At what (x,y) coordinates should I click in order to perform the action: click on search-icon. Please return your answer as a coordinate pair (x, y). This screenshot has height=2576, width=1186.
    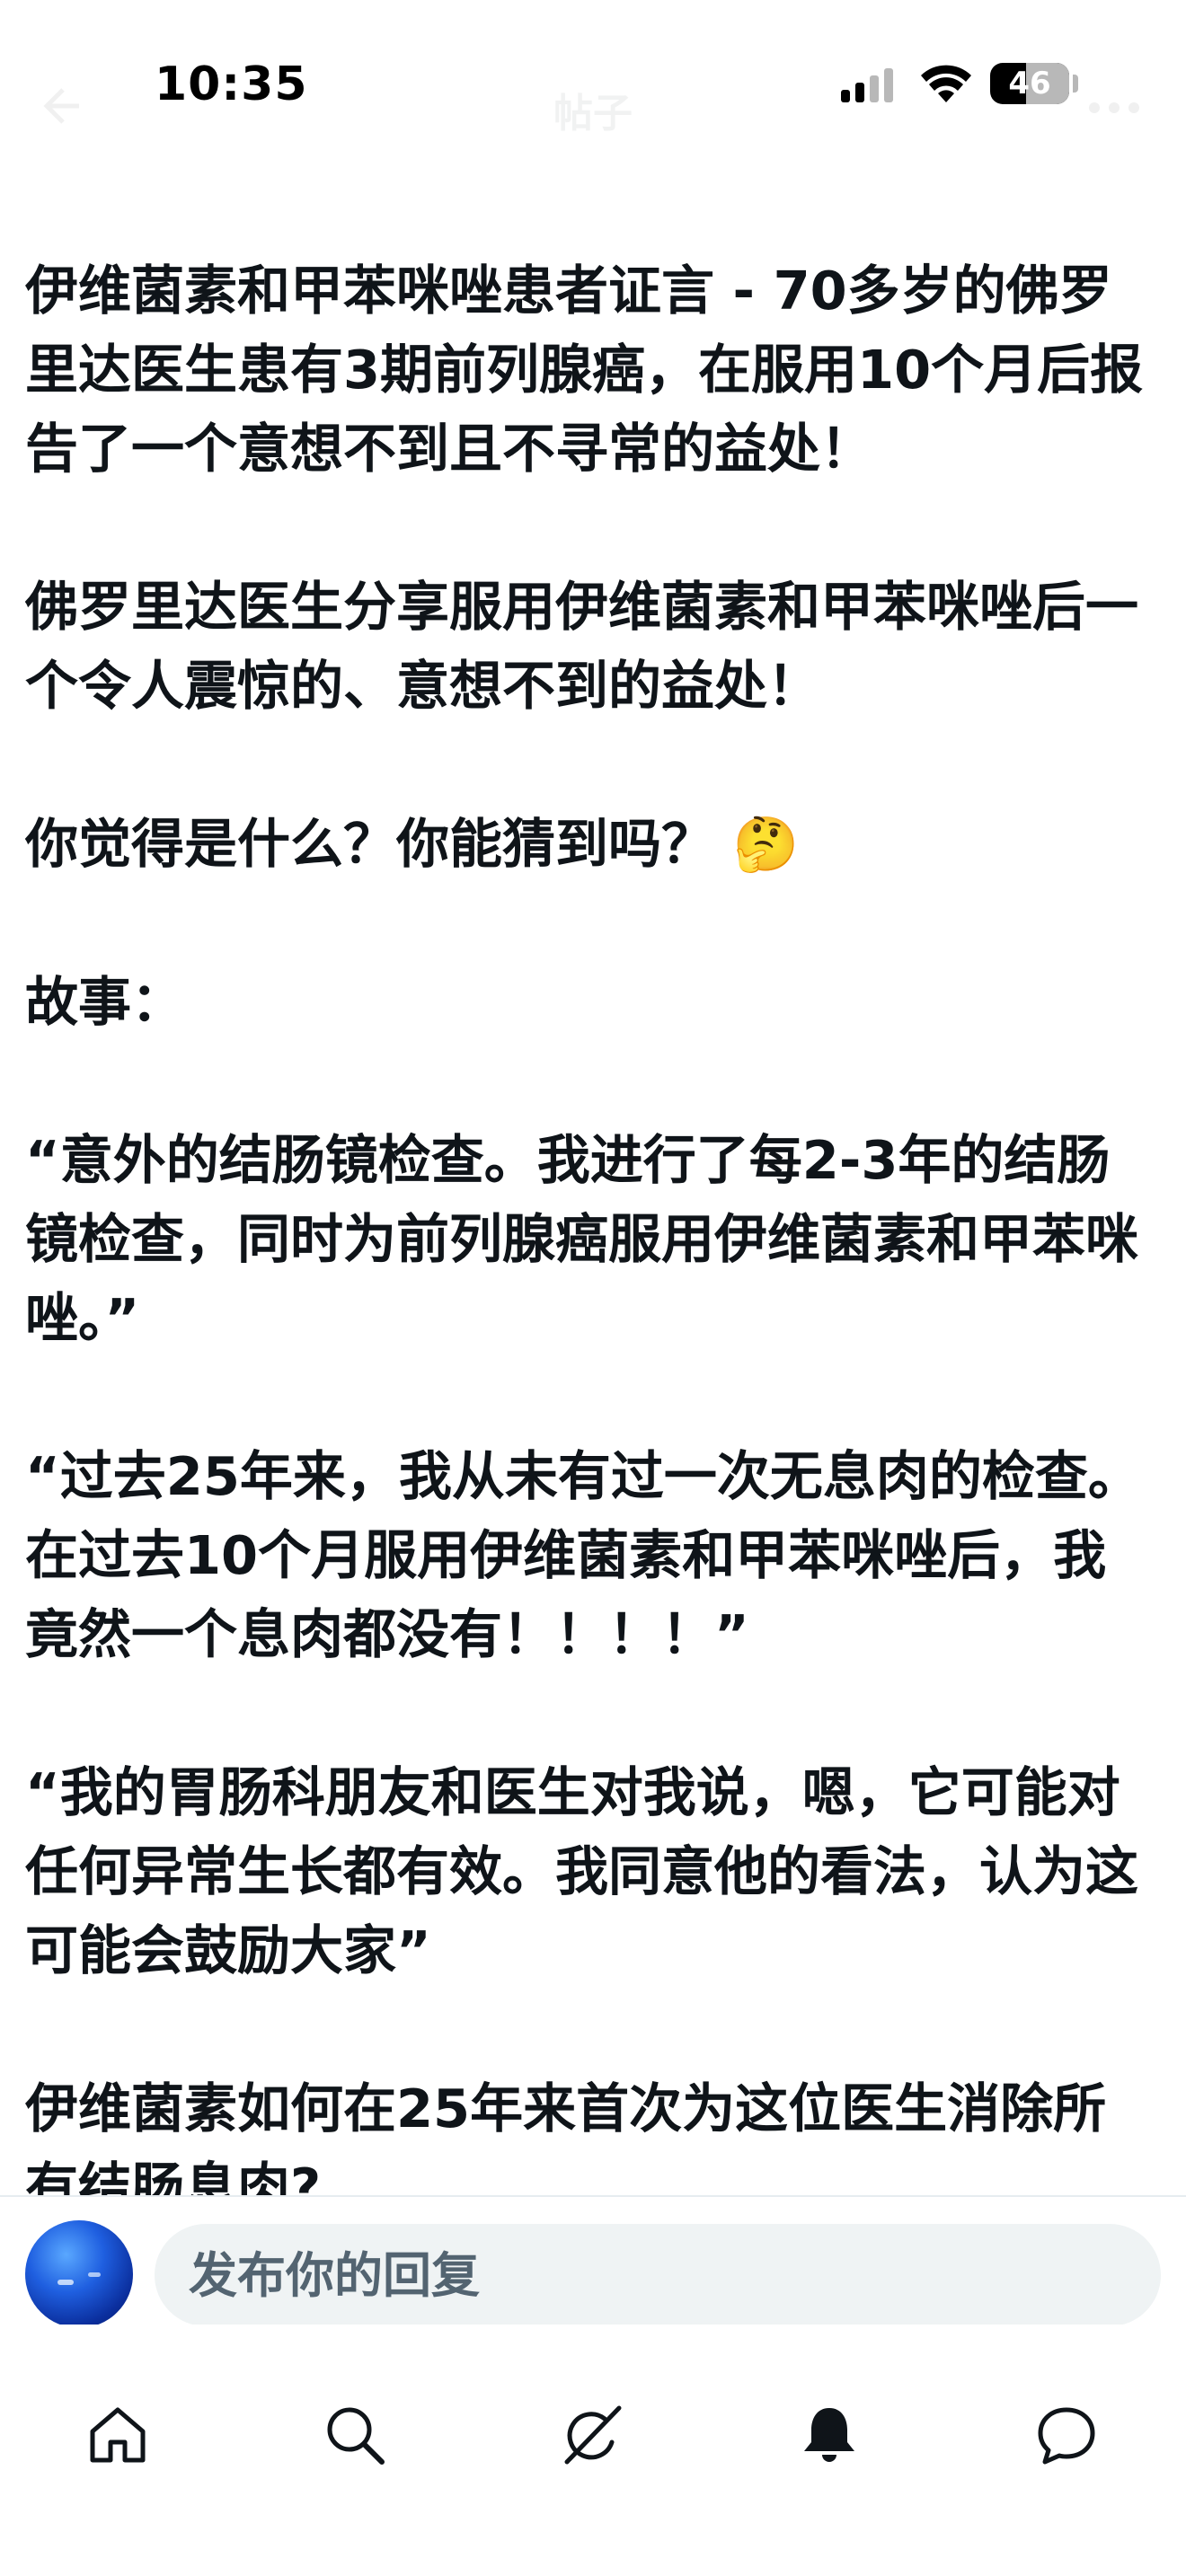
    Looking at the image, I should click on (356, 2436).